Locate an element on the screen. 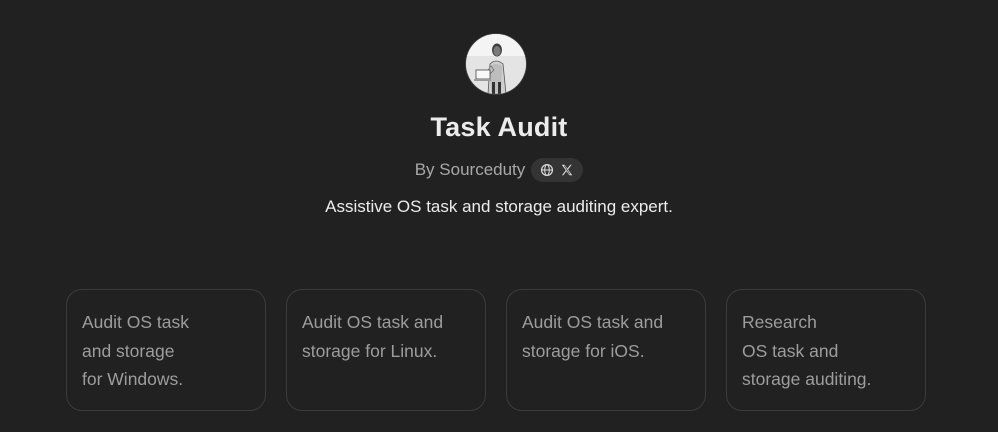 This screenshot has height=432, width=998. starter-card-linux: Audit OS task and storage for Linux. is located at coordinates (386, 350).